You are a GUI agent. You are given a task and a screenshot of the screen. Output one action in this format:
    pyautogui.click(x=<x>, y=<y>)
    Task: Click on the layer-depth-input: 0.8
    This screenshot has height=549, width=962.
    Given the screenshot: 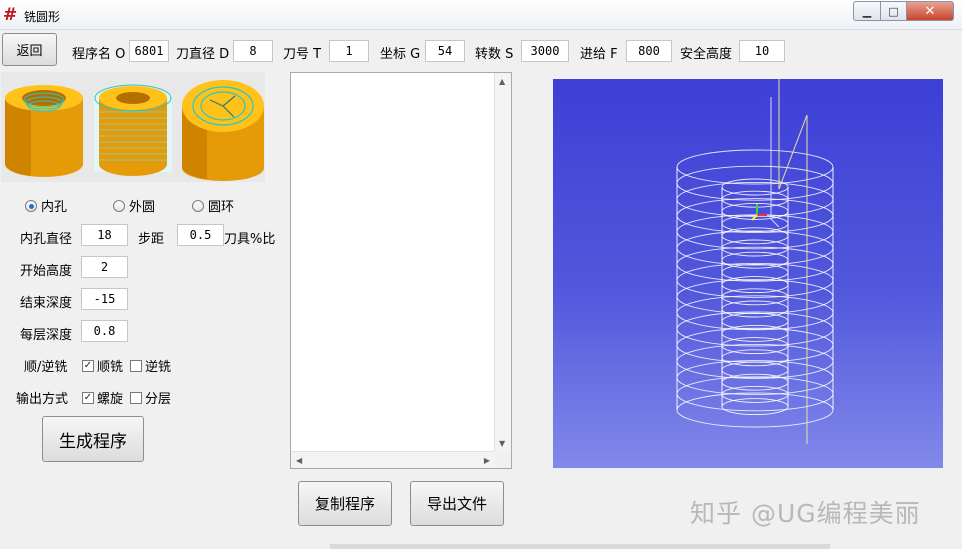 What is the action you would take?
    pyautogui.click(x=104, y=331)
    